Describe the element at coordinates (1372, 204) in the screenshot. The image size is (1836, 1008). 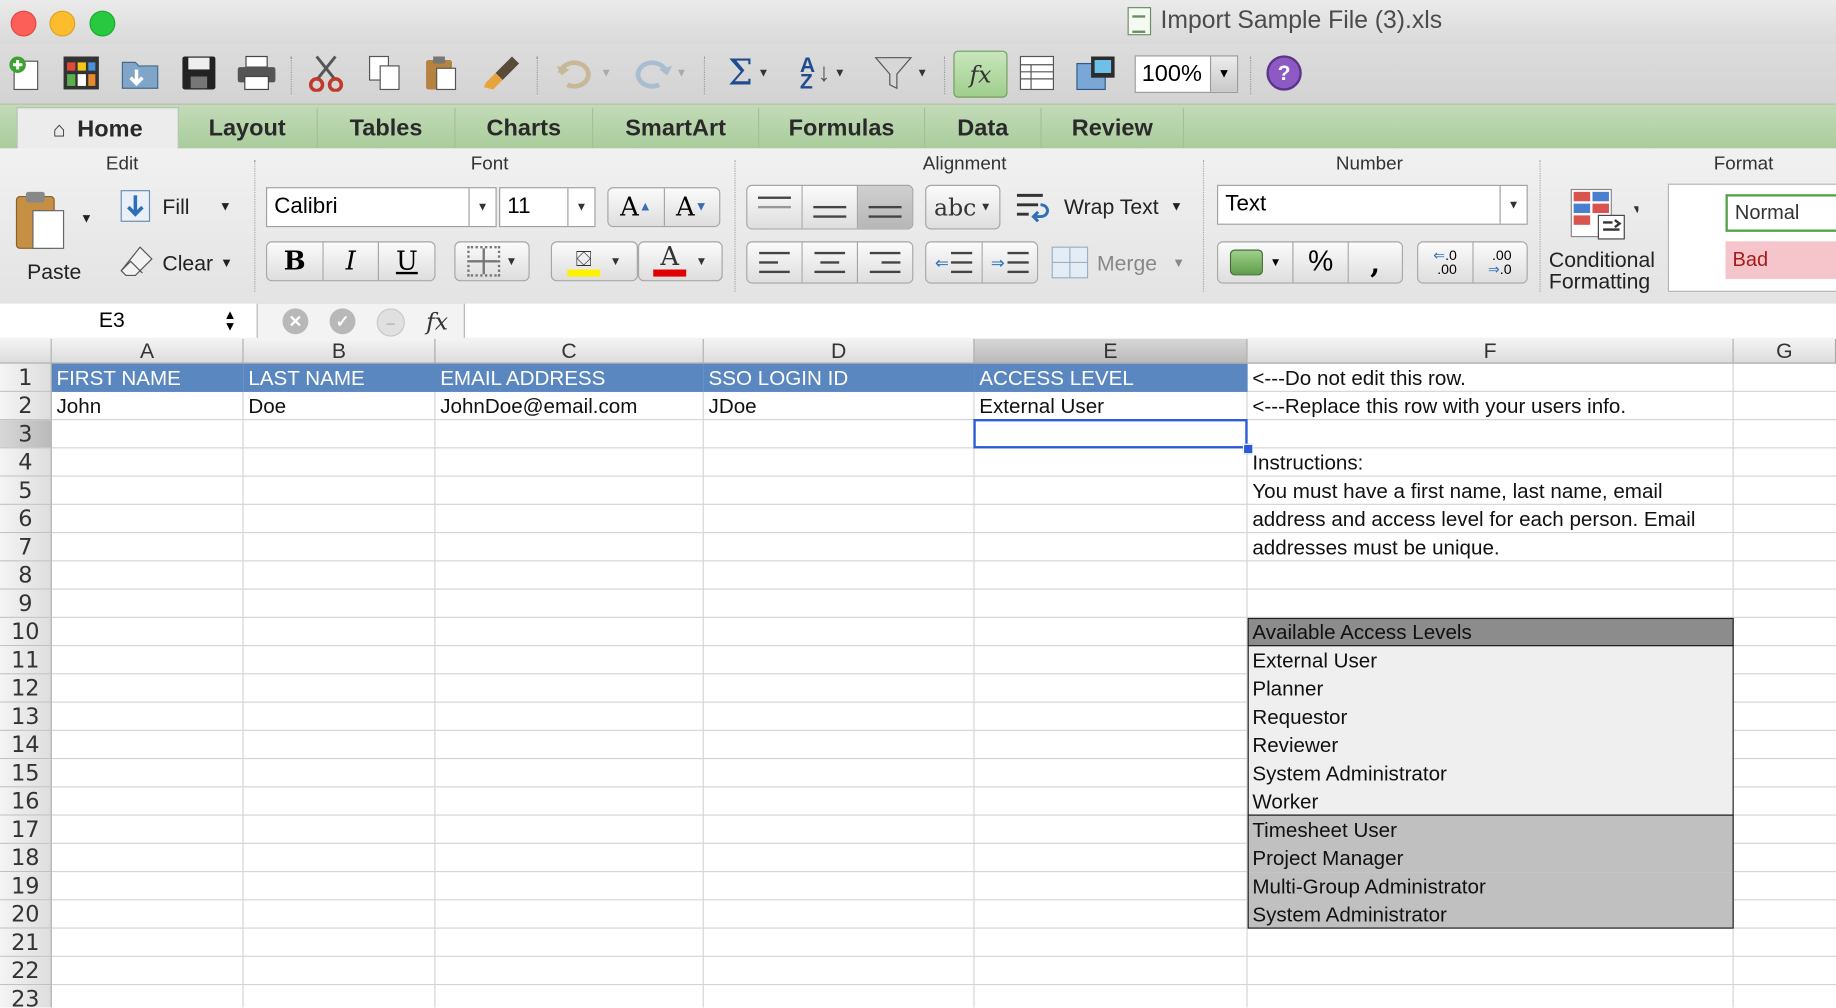
I see `number-format-select: Text ▼` at that location.